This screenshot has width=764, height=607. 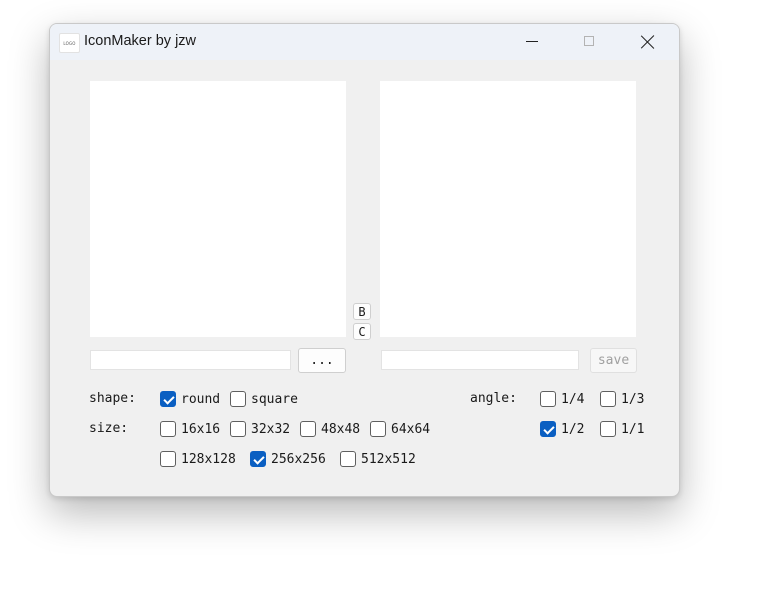 I want to click on angle-label: angle:, so click(x=493, y=398).